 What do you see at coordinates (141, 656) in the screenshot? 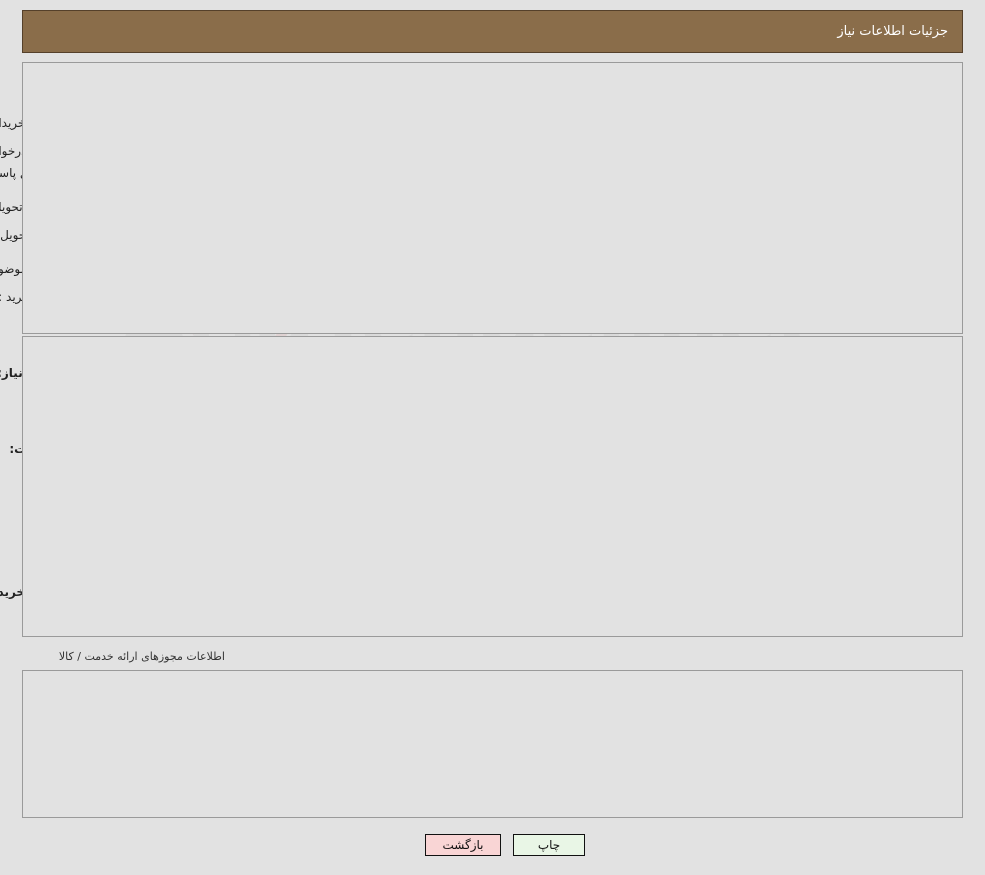
I see `permits-section-caption: اطلاعات مجوزهای ارائه خدمت / کالا` at bounding box center [141, 656].